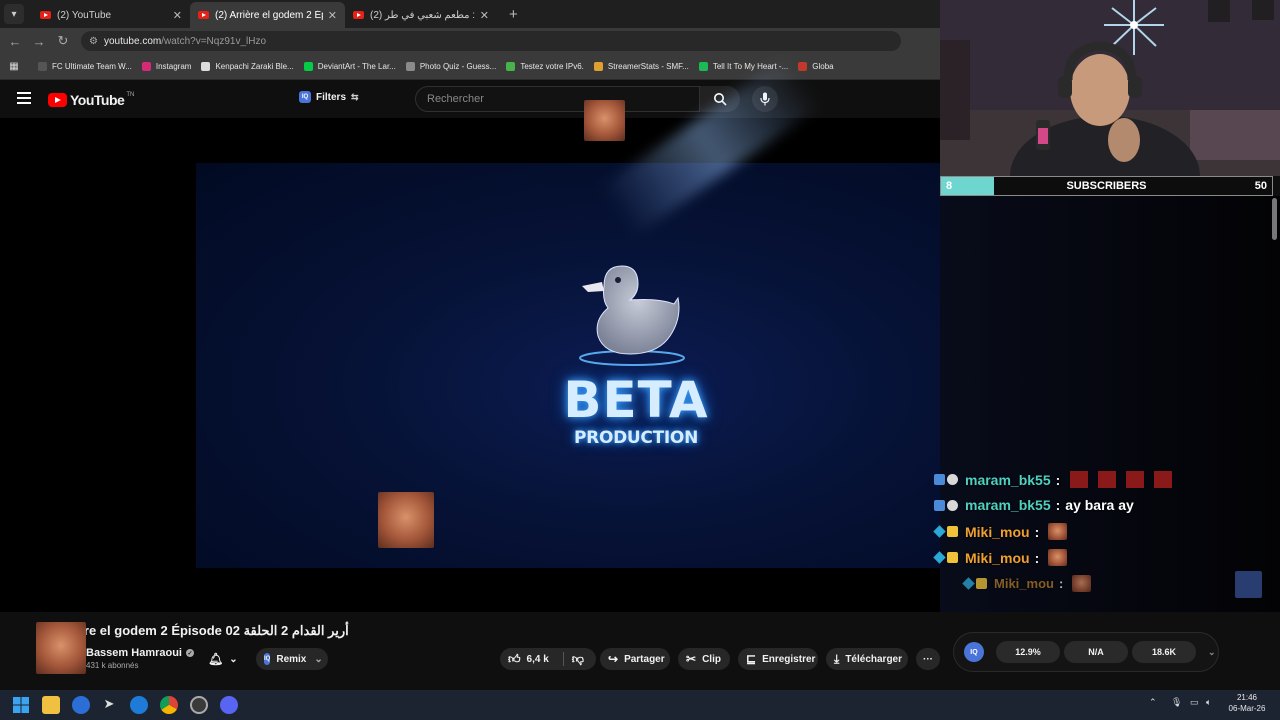 This screenshot has width=1280, height=720. I want to click on back-icon: ←, so click(15, 41).